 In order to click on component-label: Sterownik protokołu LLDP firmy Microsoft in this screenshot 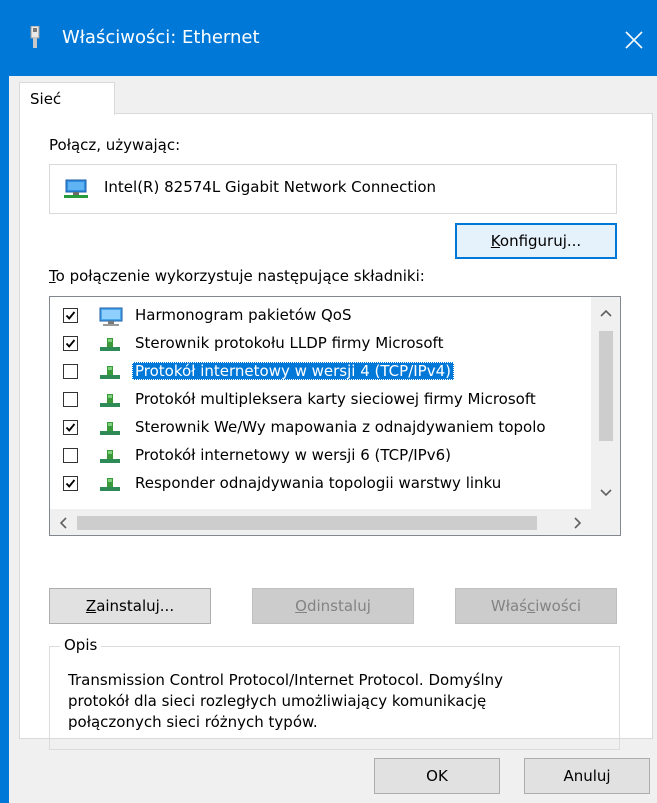, I will do `click(289, 343)`.